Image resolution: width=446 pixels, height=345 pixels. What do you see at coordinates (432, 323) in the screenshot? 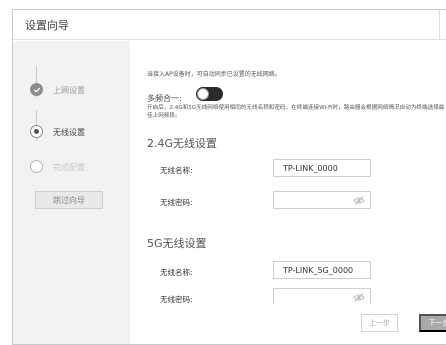
I see `next-step-button: 下一步` at bounding box center [432, 323].